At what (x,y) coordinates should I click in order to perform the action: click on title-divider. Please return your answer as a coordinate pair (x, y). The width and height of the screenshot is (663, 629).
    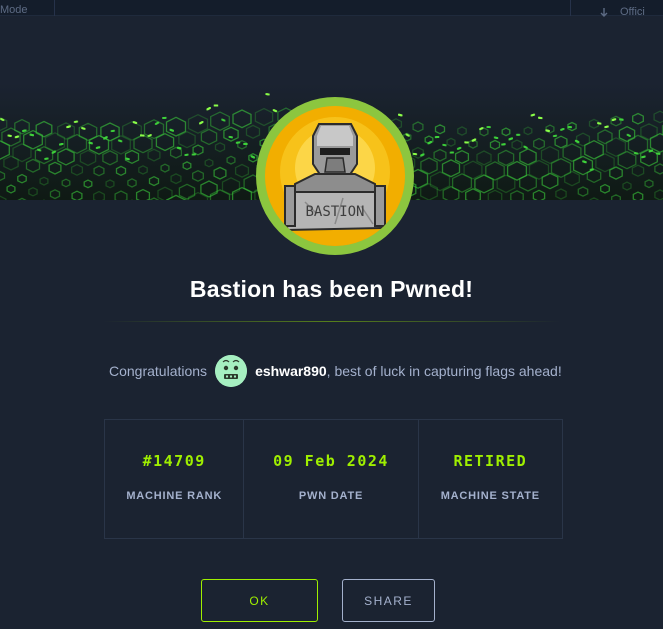
    Looking at the image, I should click on (331, 321).